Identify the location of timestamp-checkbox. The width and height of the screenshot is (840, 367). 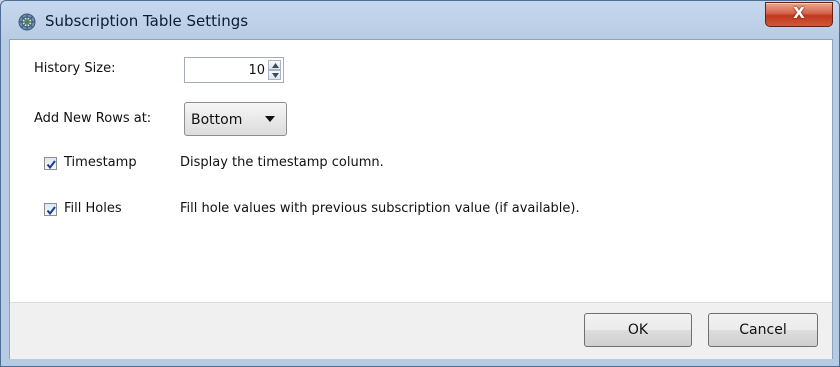
(50, 163).